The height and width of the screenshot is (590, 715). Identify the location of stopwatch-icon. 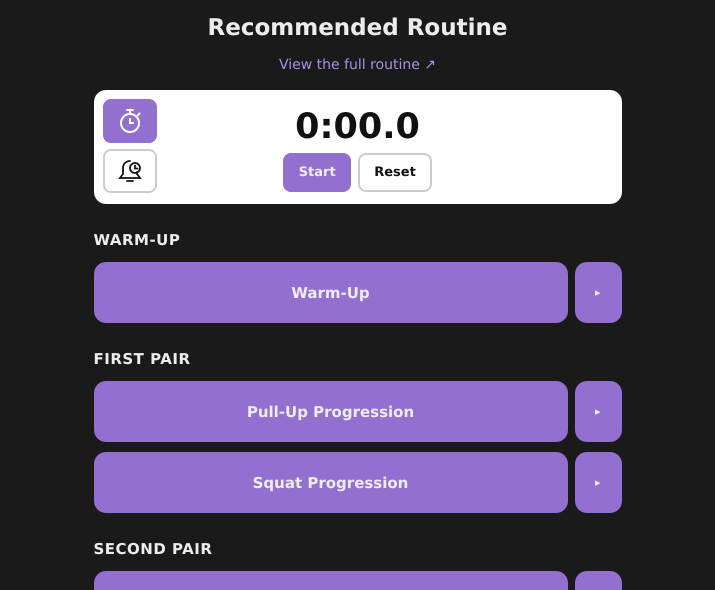
(130, 121).